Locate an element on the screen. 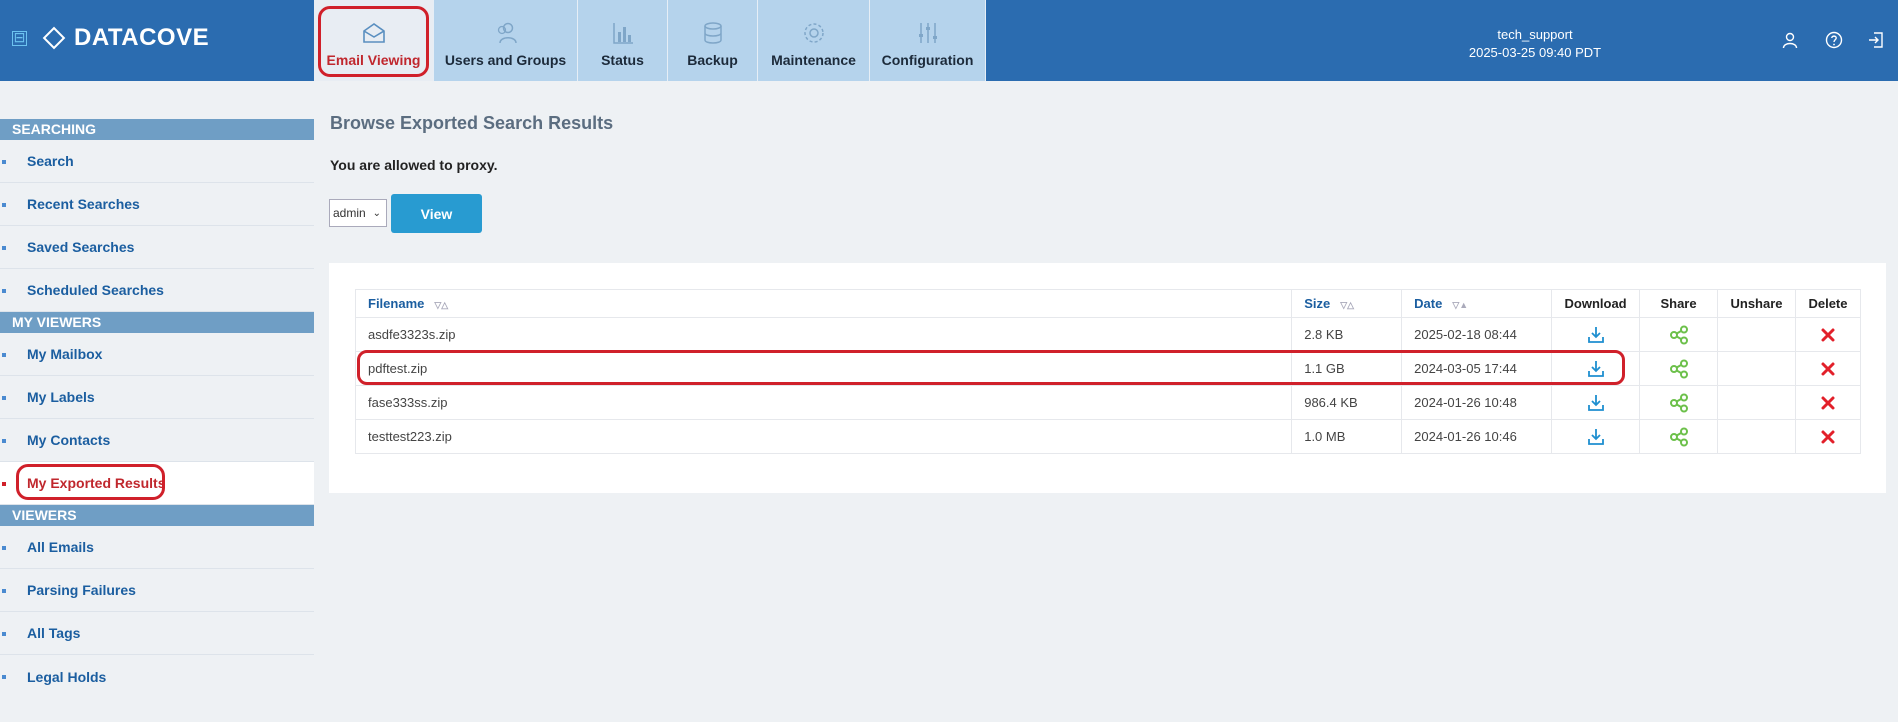  size-cell: 1.1 GB is located at coordinates (1347, 368).